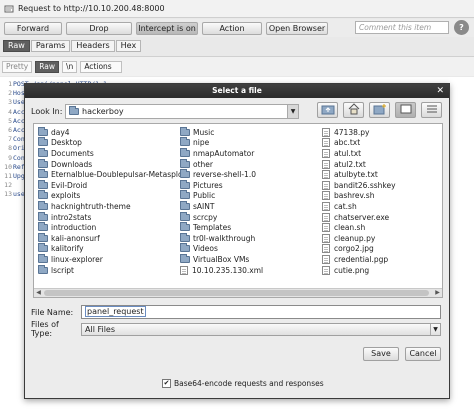 Image resolution: width=474 pixels, height=409 pixels. I want to click on tab-raw: Raw, so click(16, 46).